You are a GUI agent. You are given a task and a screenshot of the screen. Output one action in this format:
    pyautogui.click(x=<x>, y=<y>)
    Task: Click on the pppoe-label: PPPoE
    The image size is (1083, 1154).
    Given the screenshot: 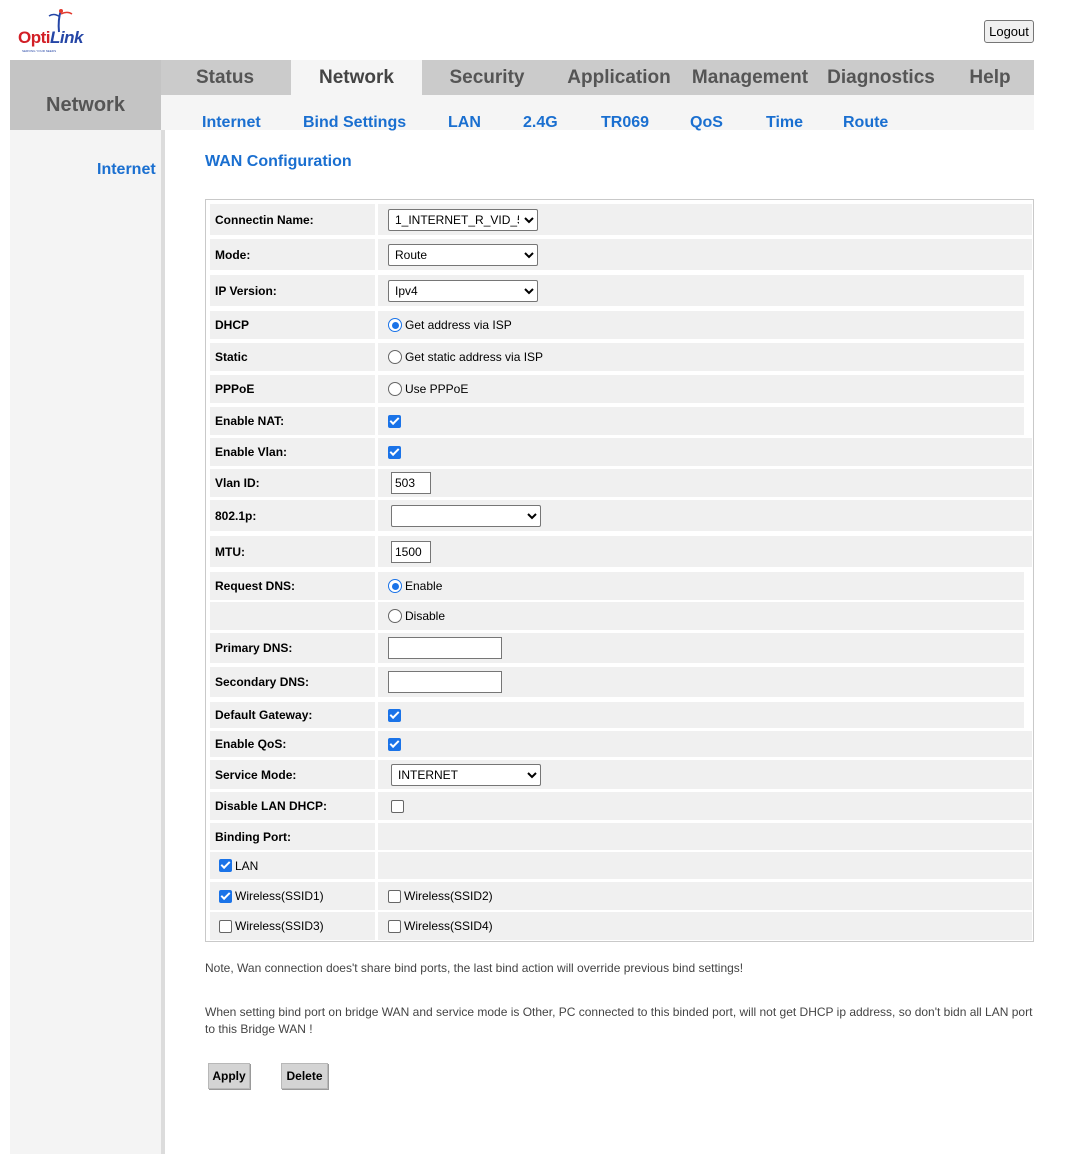 What is the action you would take?
    pyautogui.click(x=292, y=389)
    